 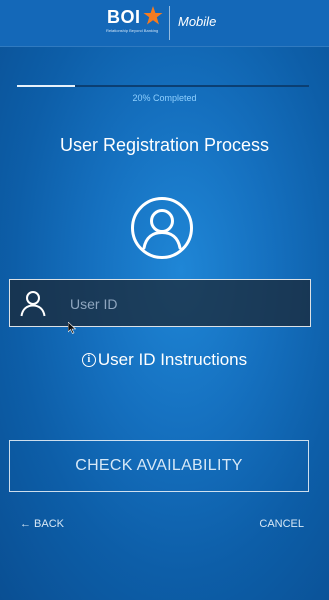 What do you see at coordinates (169, 23) in the screenshot?
I see `header-divider` at bounding box center [169, 23].